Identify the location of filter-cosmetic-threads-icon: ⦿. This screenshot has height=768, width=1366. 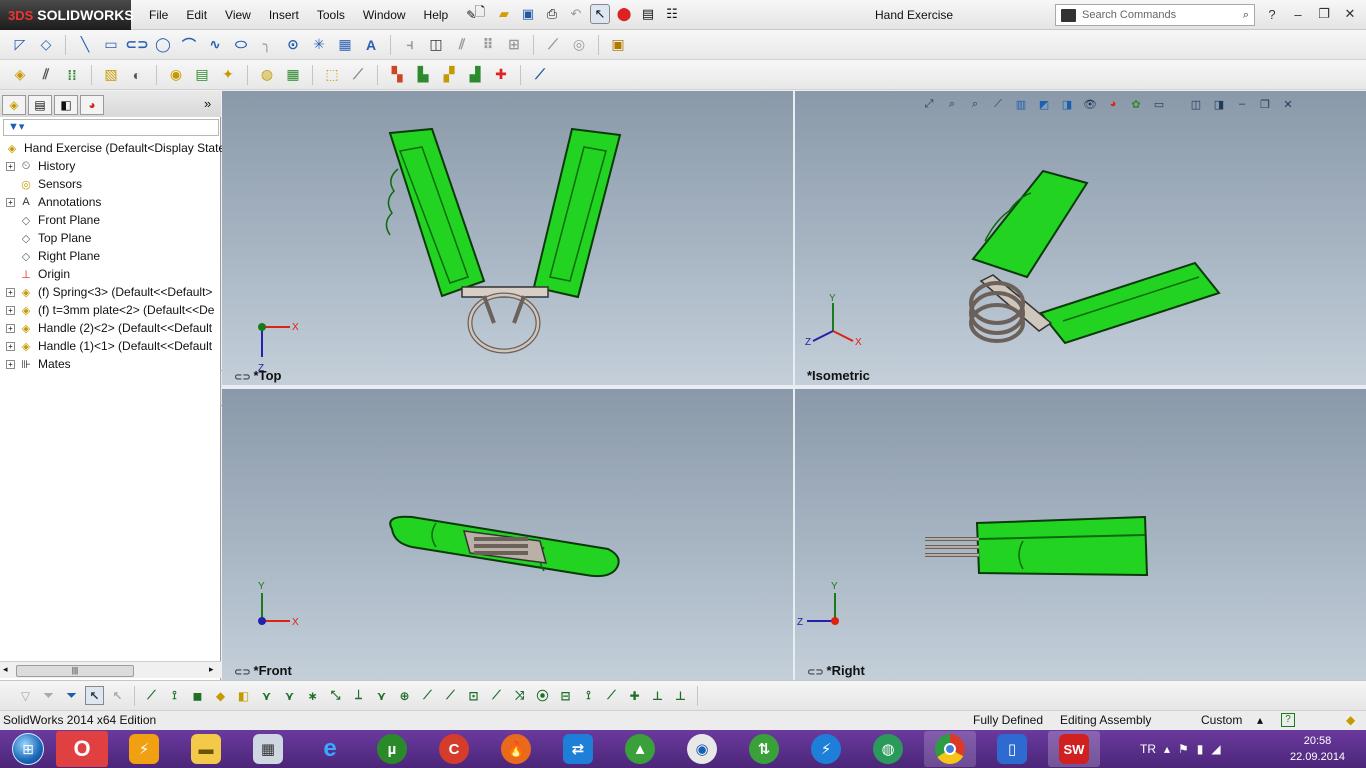
(542, 695).